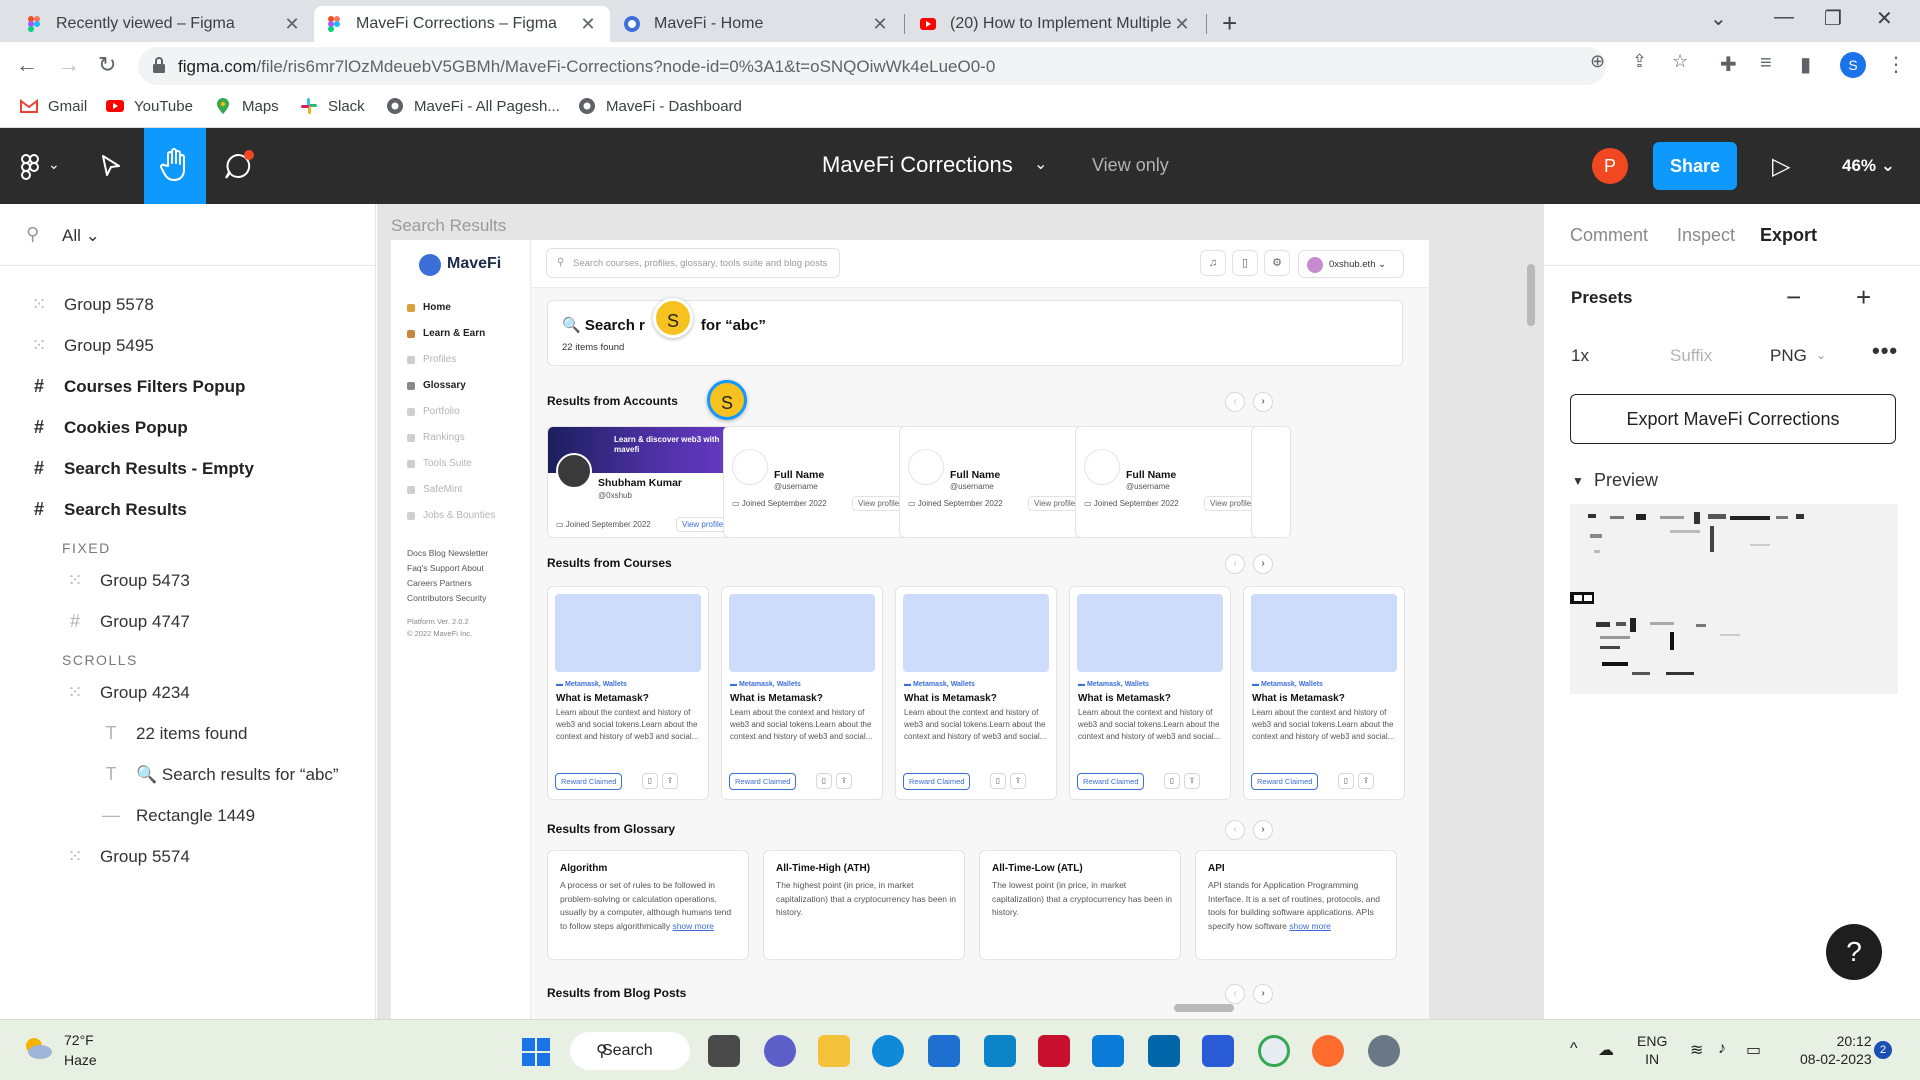 The image size is (1920, 1080). What do you see at coordinates (834, 1051) in the screenshot?
I see `file-explorer-icon` at bounding box center [834, 1051].